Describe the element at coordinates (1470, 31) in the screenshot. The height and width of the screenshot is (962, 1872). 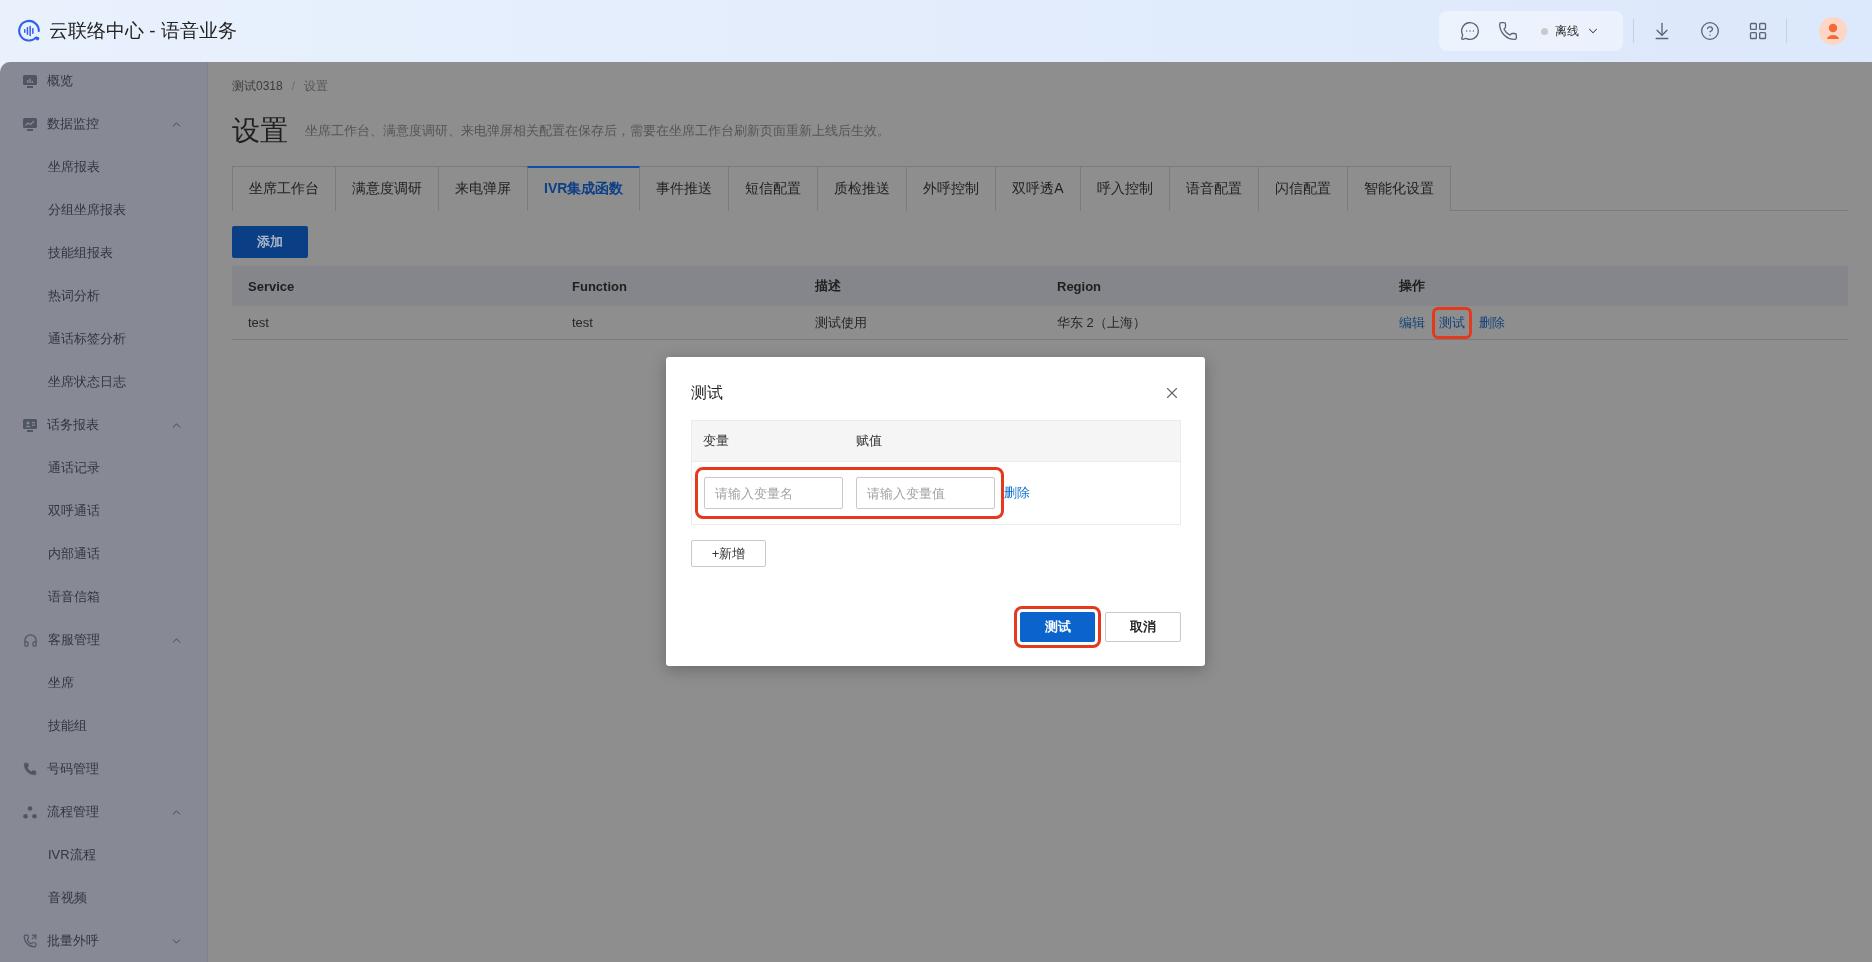
I see `chat-icon` at that location.